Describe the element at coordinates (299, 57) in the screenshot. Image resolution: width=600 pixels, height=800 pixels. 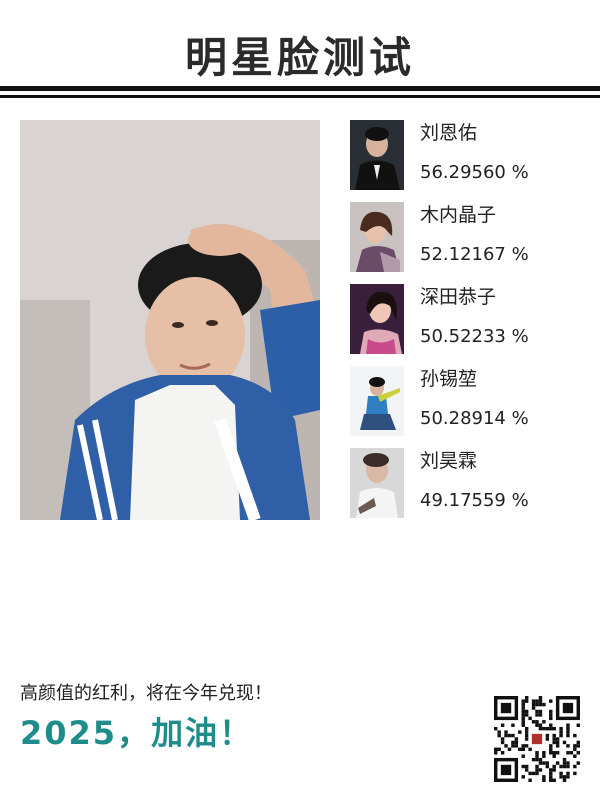
I see `page-title: 明星脸测试` at that location.